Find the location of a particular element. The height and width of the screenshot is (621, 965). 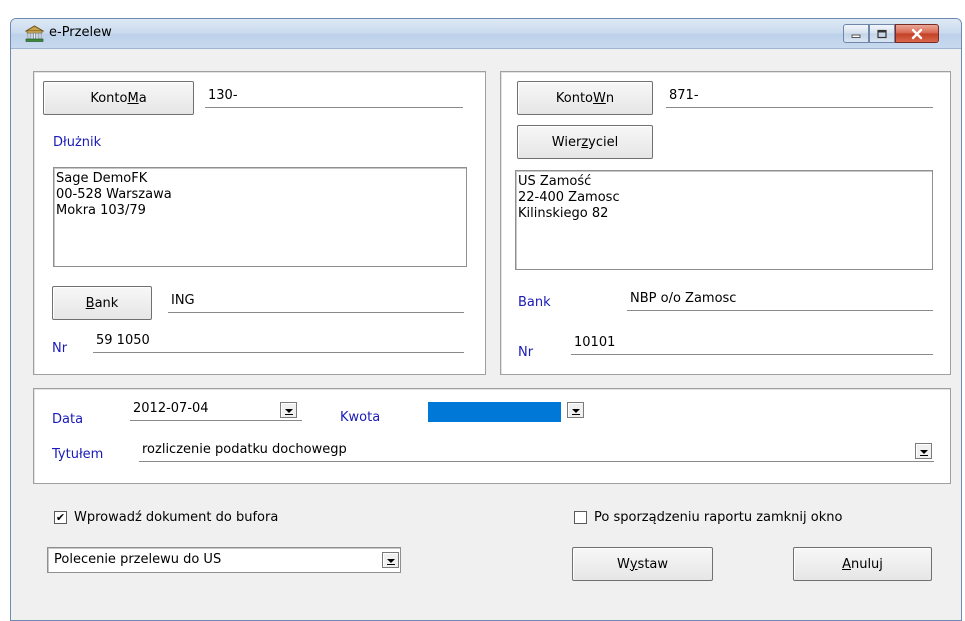

bank-app-icon is located at coordinates (34, 33).